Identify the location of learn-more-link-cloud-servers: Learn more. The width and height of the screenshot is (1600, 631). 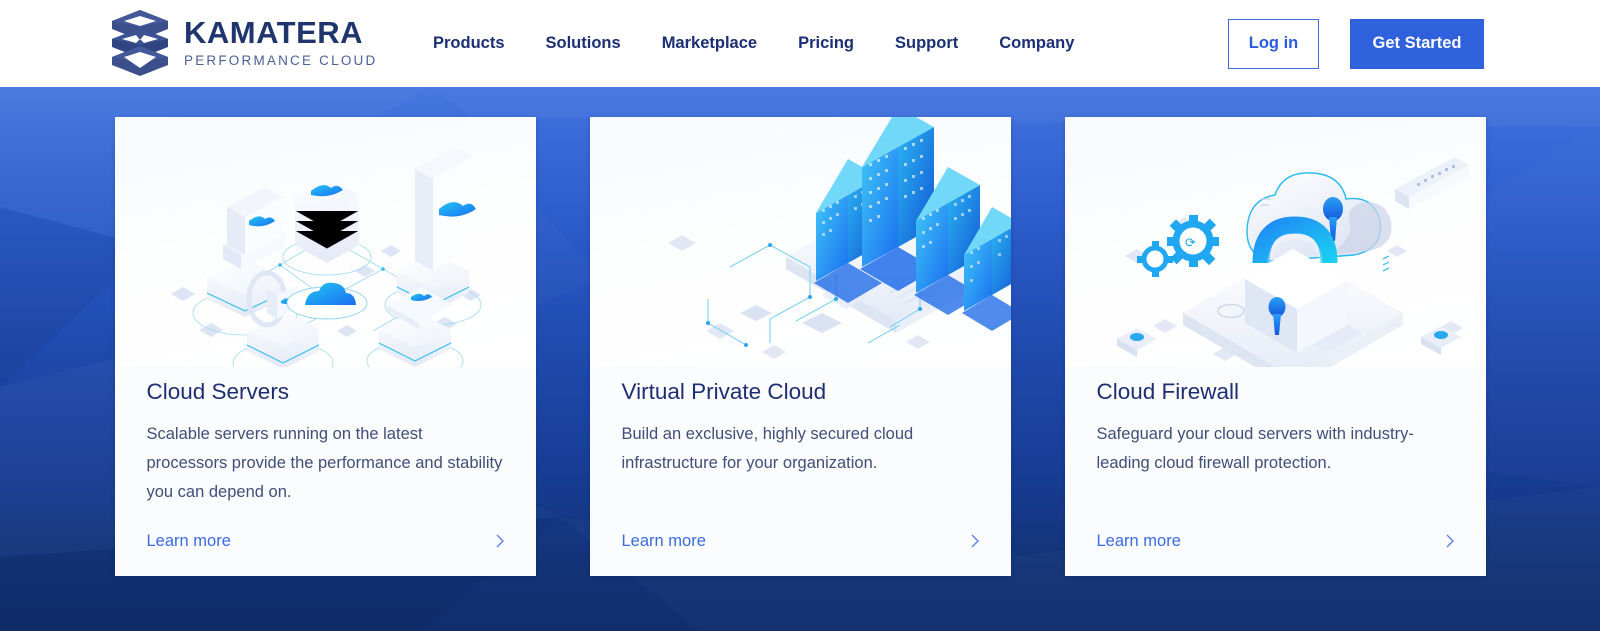
(325, 540).